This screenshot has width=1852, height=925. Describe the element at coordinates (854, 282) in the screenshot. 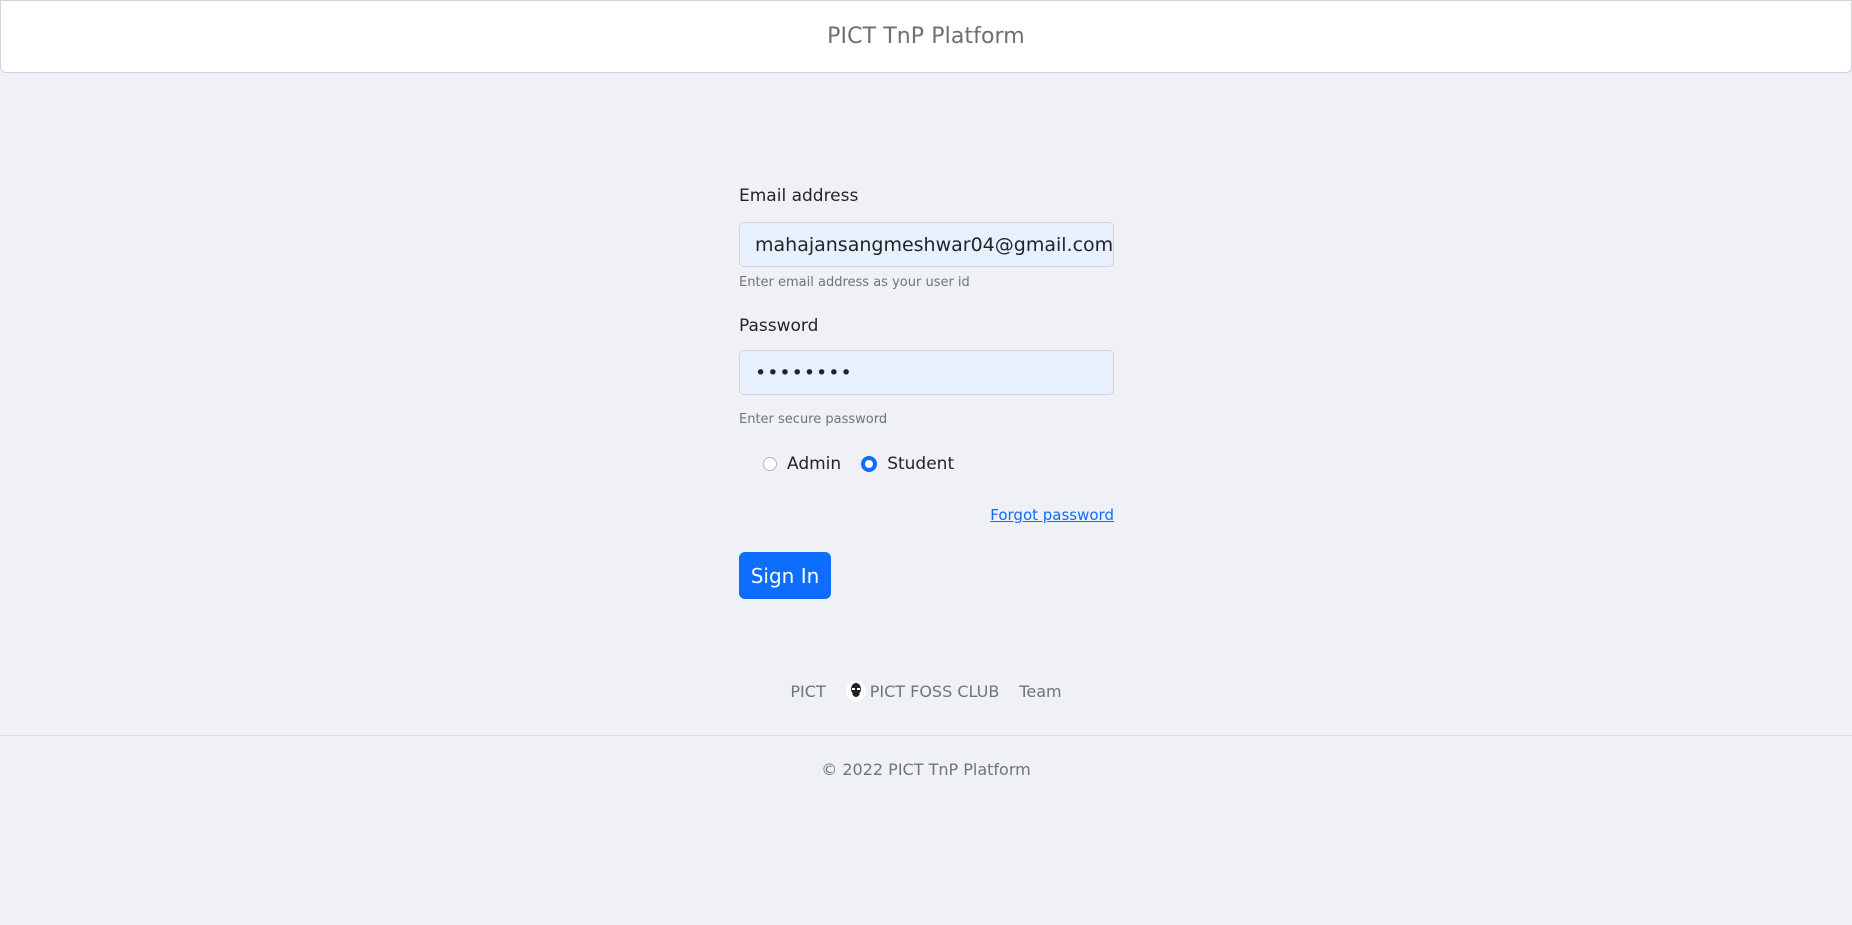

I see `email-help-text: Enter email address as your user id` at that location.